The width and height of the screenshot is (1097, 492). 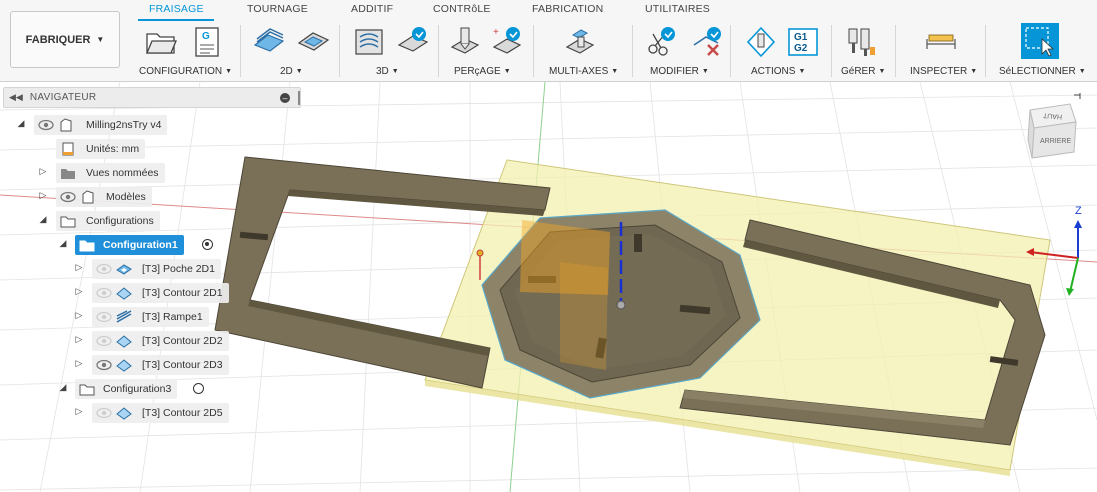 I want to click on tree-node-operation: [T3] Contour 2D5, so click(x=160, y=413).